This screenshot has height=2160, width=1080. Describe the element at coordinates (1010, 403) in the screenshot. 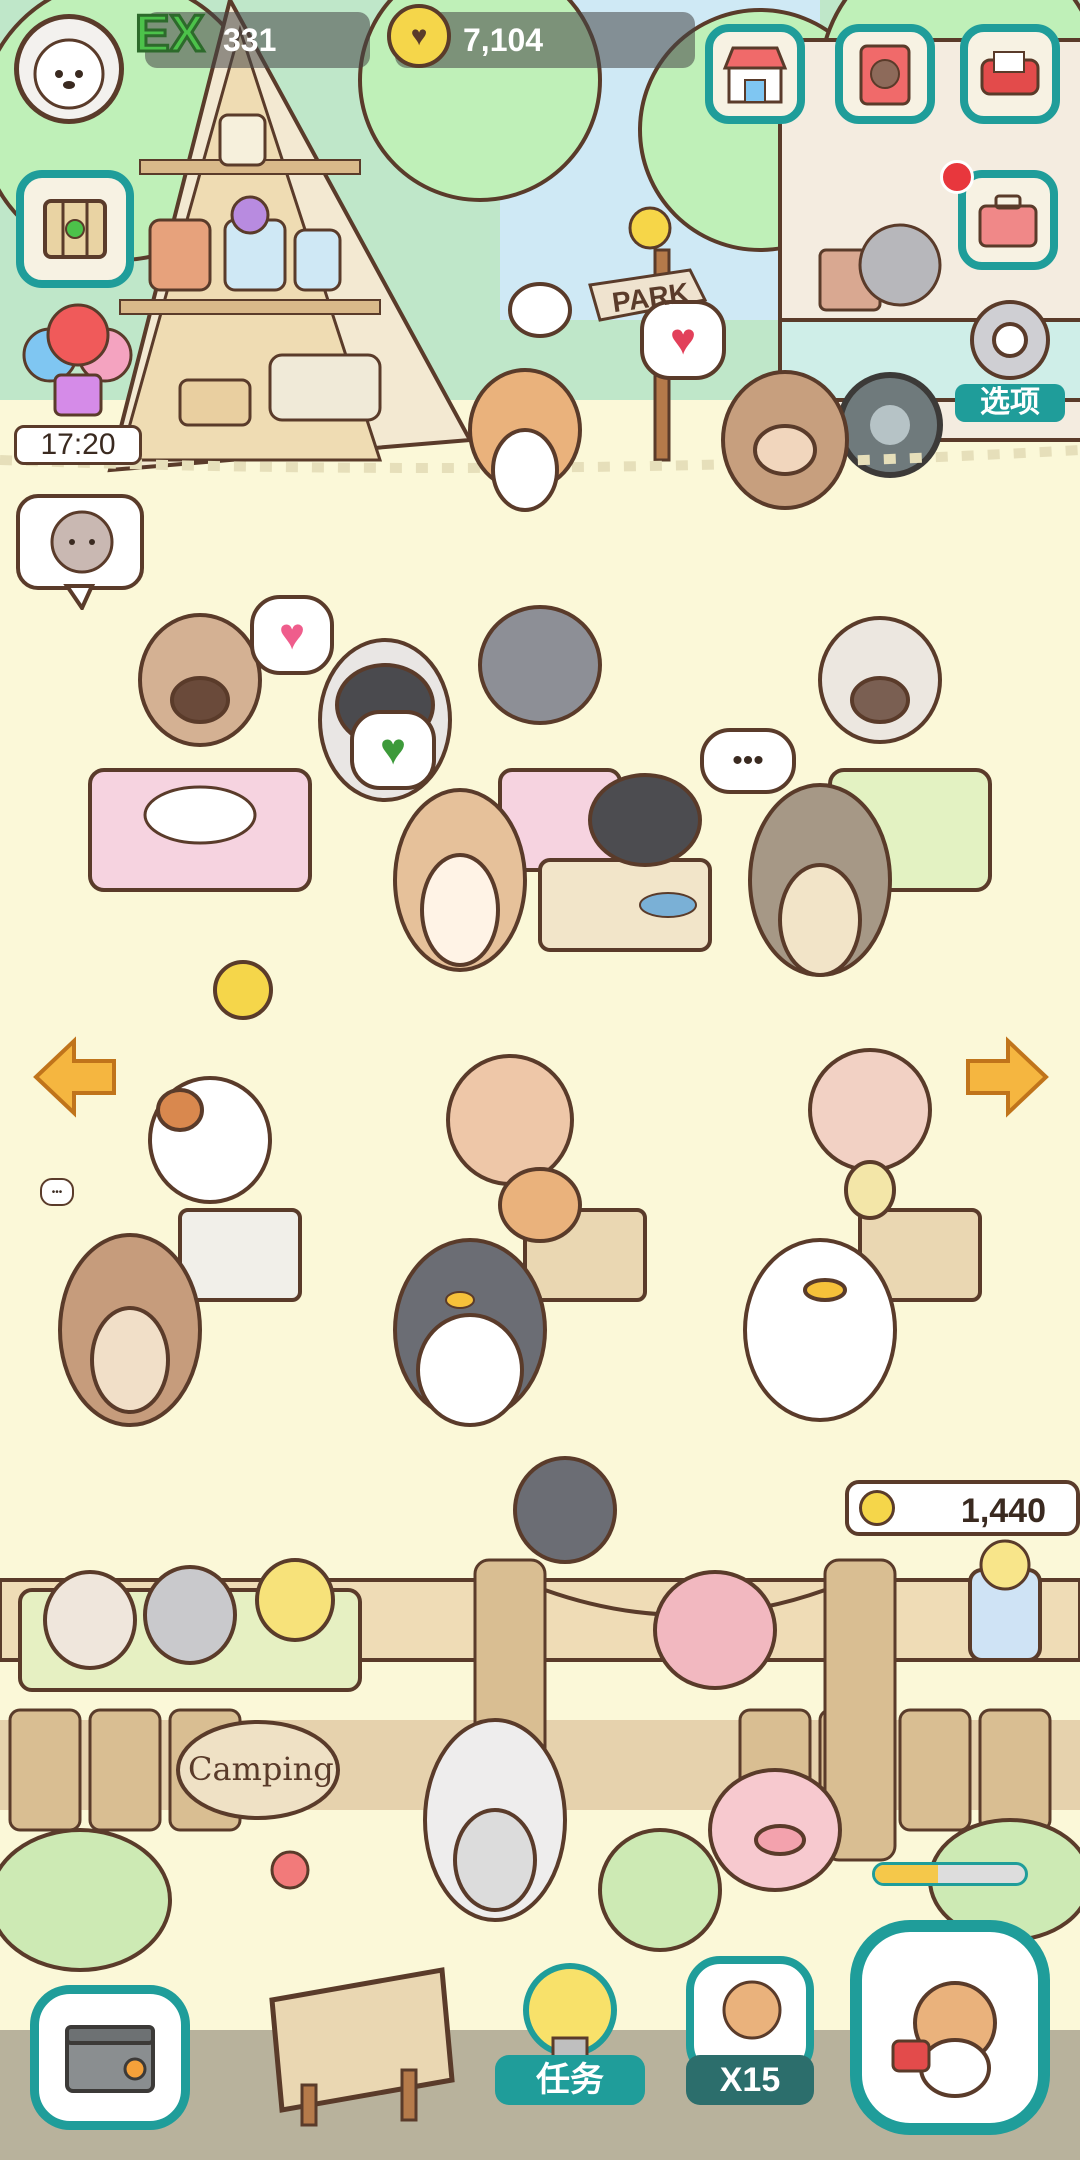

I see `options-label: 选项` at that location.